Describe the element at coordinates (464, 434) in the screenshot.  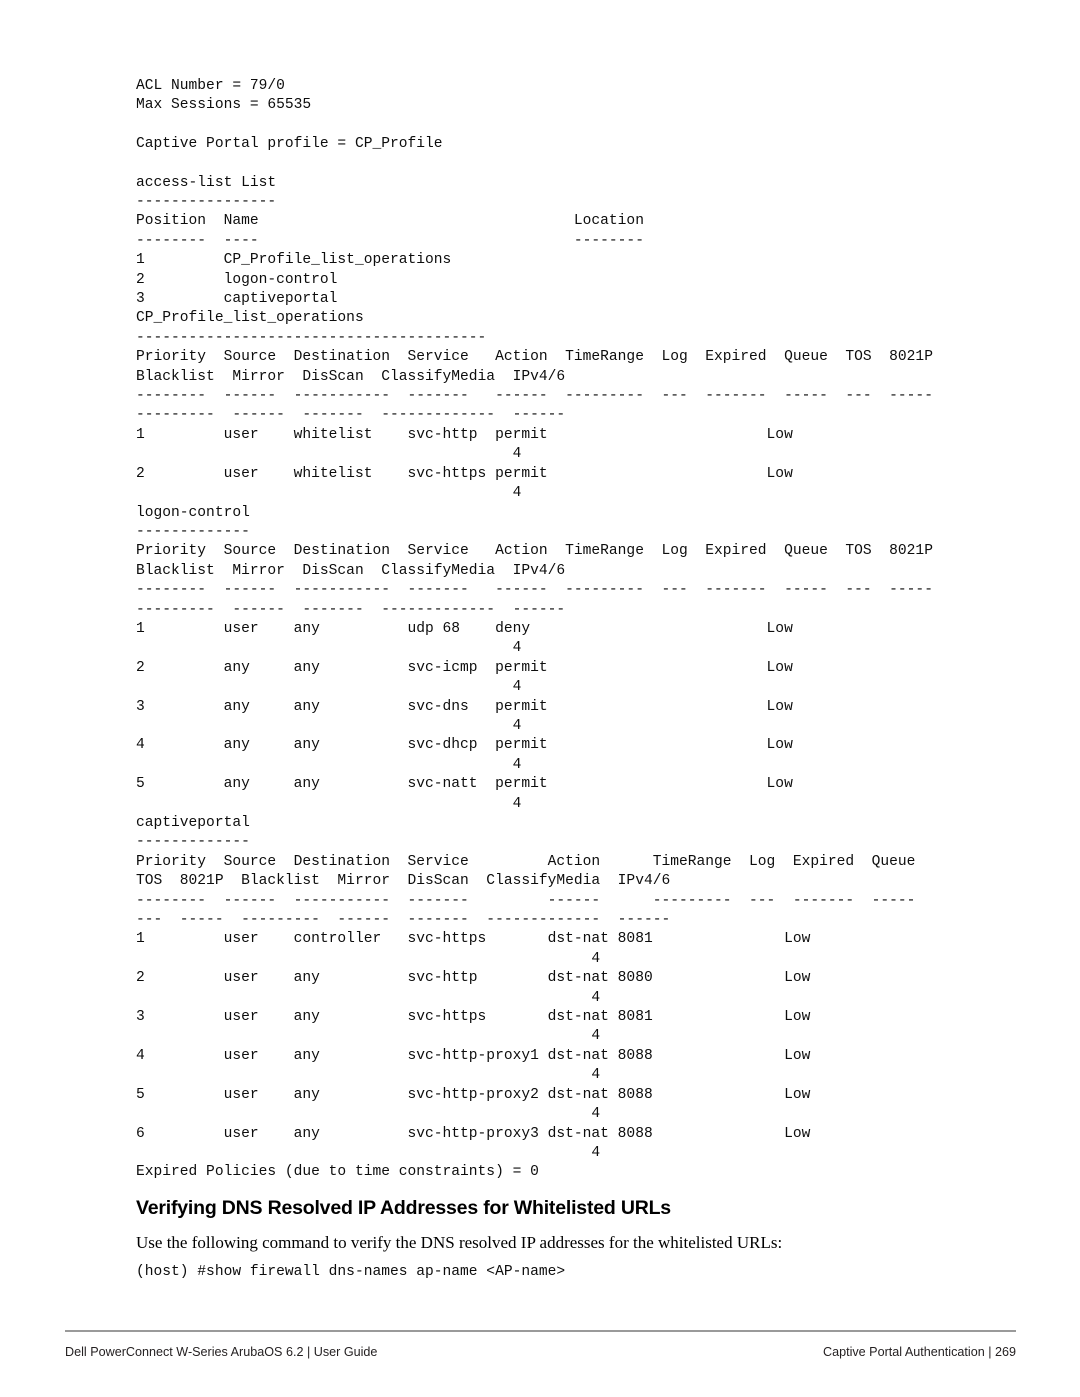
I see `cli-line: 1 user whitelist svc-http permit Low` at that location.